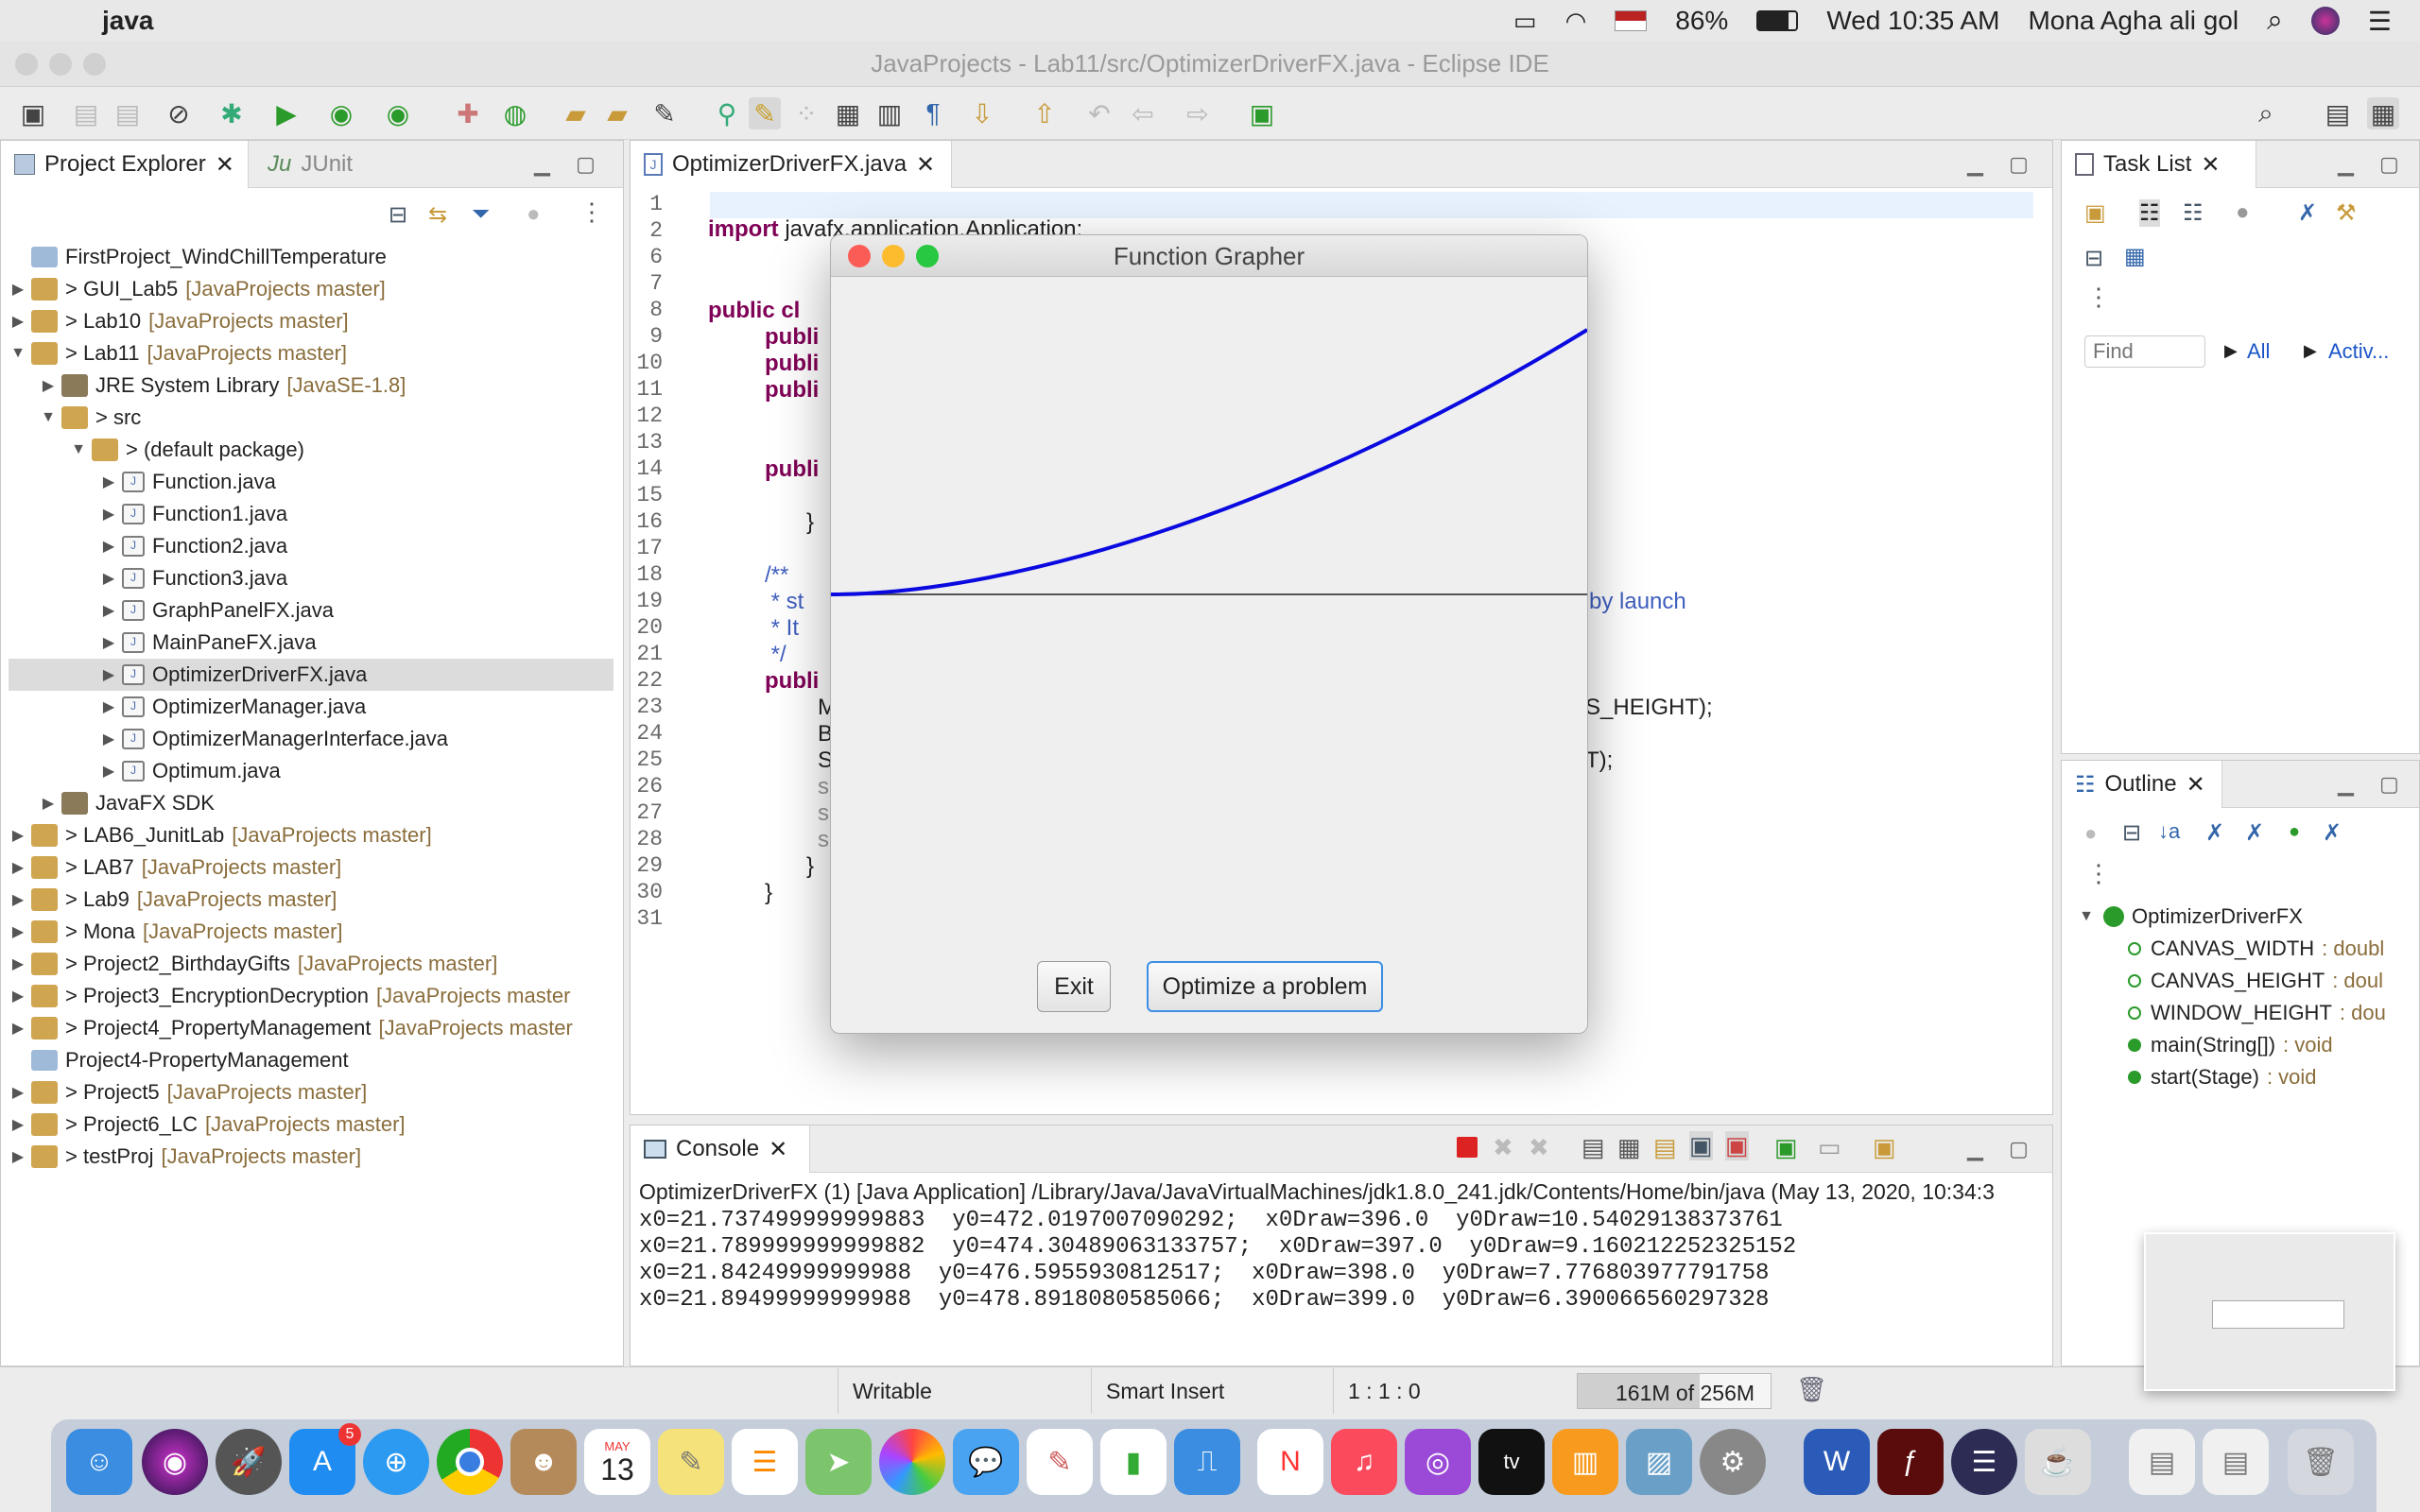 Image resolution: width=2420 pixels, height=1512 pixels. I want to click on run-icon: ▶, so click(286, 113).